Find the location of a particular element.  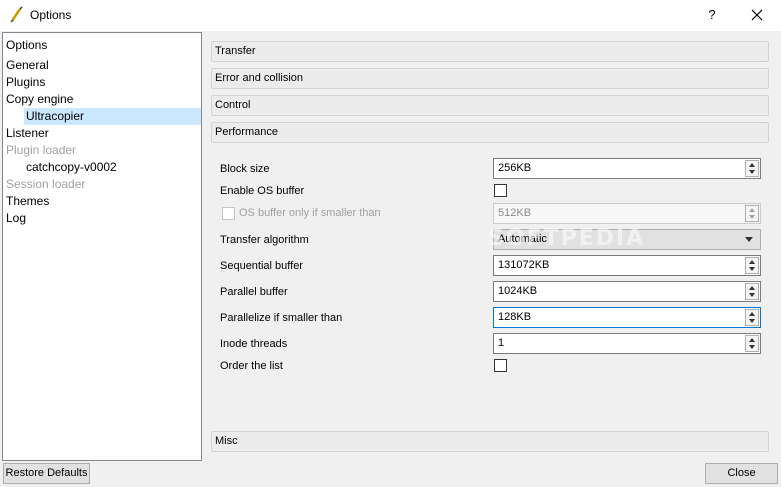

title-bar: Options ? is located at coordinates (390, 15).